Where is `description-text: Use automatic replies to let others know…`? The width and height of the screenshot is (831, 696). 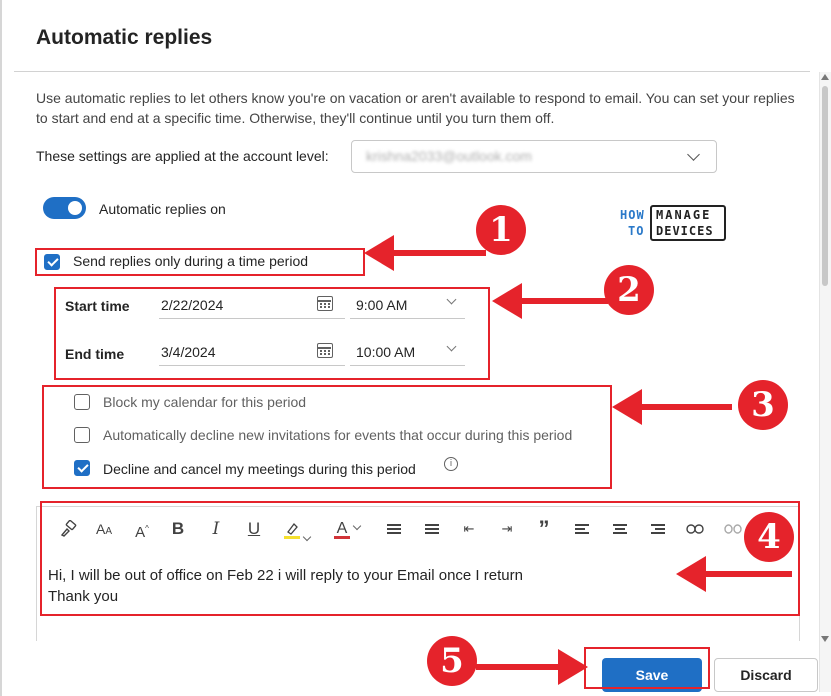 description-text: Use automatic replies to let others know… is located at coordinates (415, 108).